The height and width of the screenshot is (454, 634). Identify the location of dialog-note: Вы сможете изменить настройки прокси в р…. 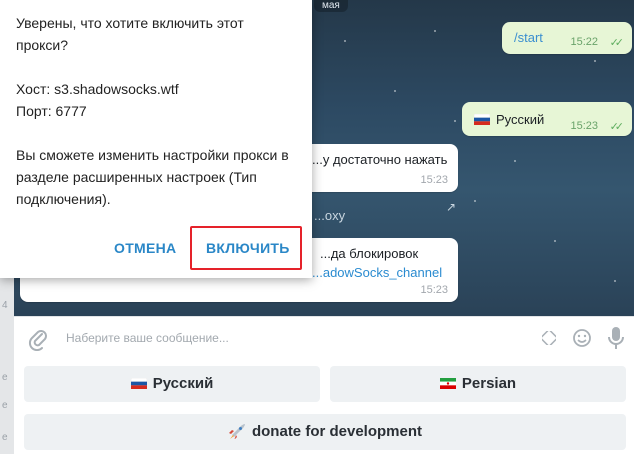
(152, 177).